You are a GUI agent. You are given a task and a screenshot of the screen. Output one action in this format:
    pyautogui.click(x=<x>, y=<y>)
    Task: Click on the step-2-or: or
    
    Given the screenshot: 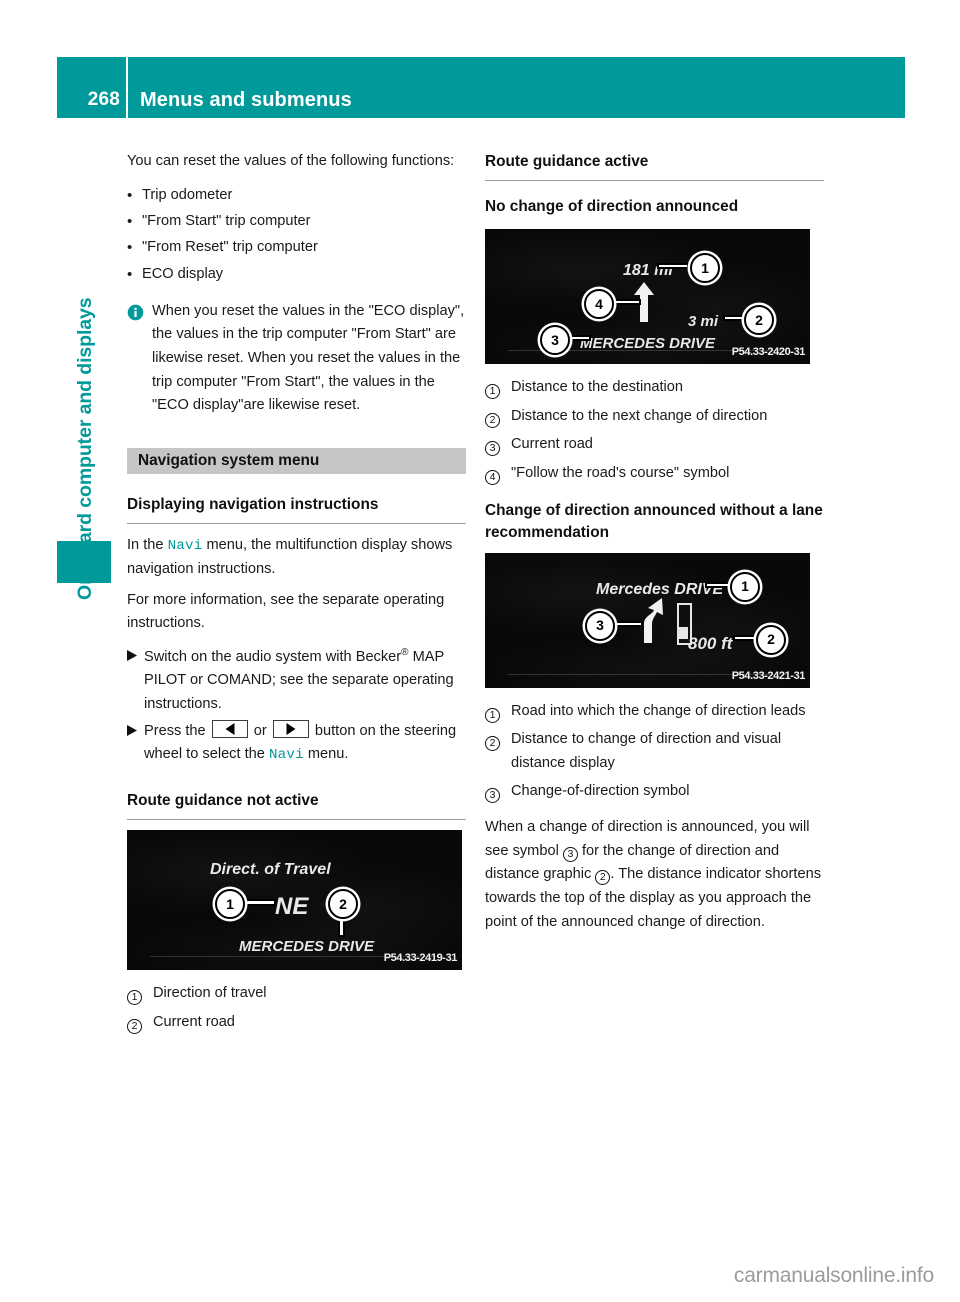 What is the action you would take?
    pyautogui.click(x=260, y=730)
    